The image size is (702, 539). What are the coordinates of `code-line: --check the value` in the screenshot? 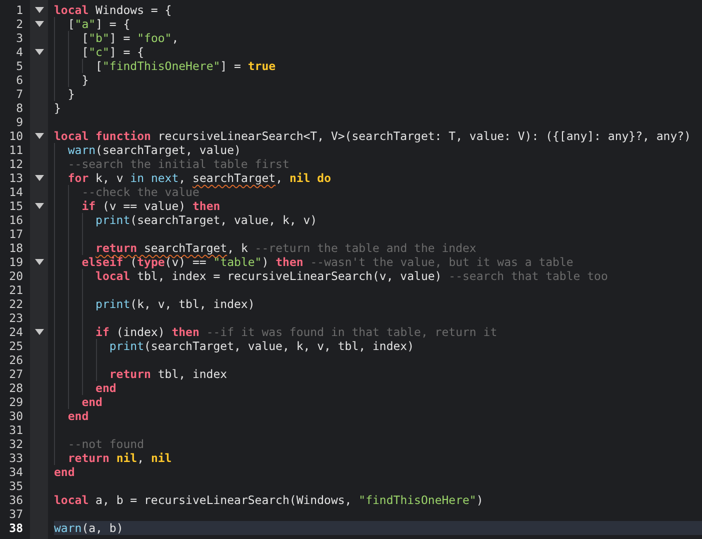 It's located at (141, 192).